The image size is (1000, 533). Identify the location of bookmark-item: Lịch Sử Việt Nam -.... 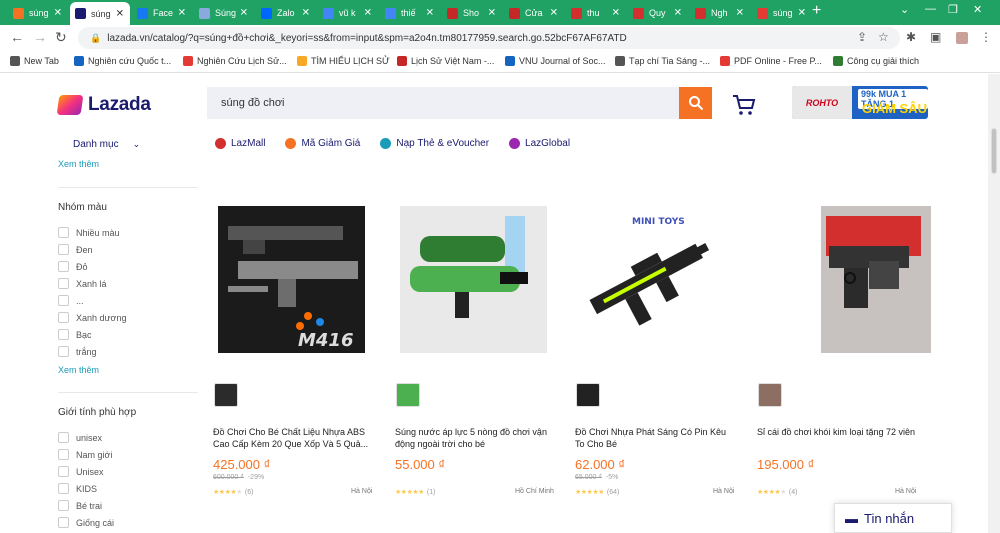
(445, 61).